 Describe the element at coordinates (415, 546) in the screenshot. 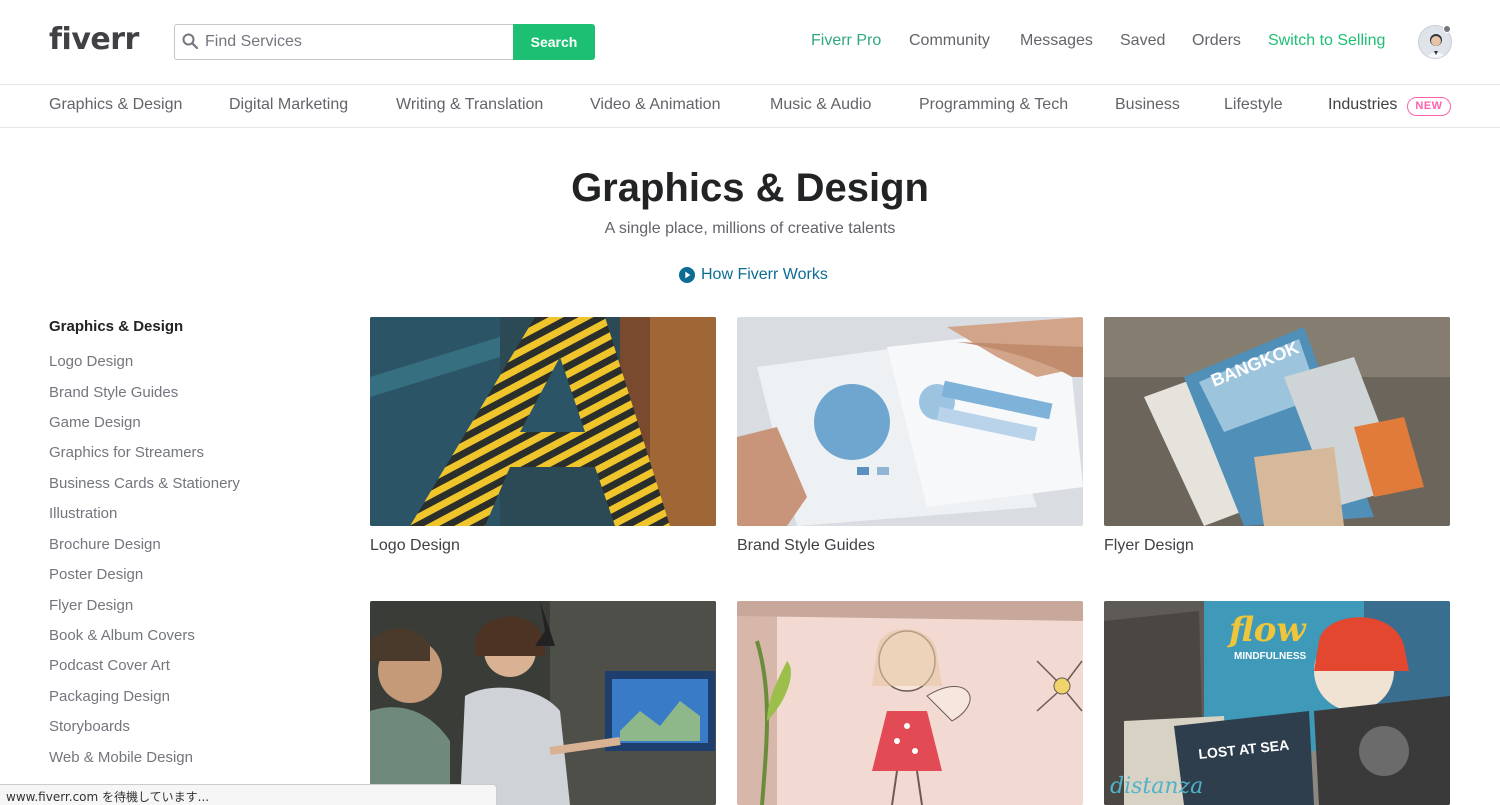

I see `card-label-logo-design: Logo Design` at that location.